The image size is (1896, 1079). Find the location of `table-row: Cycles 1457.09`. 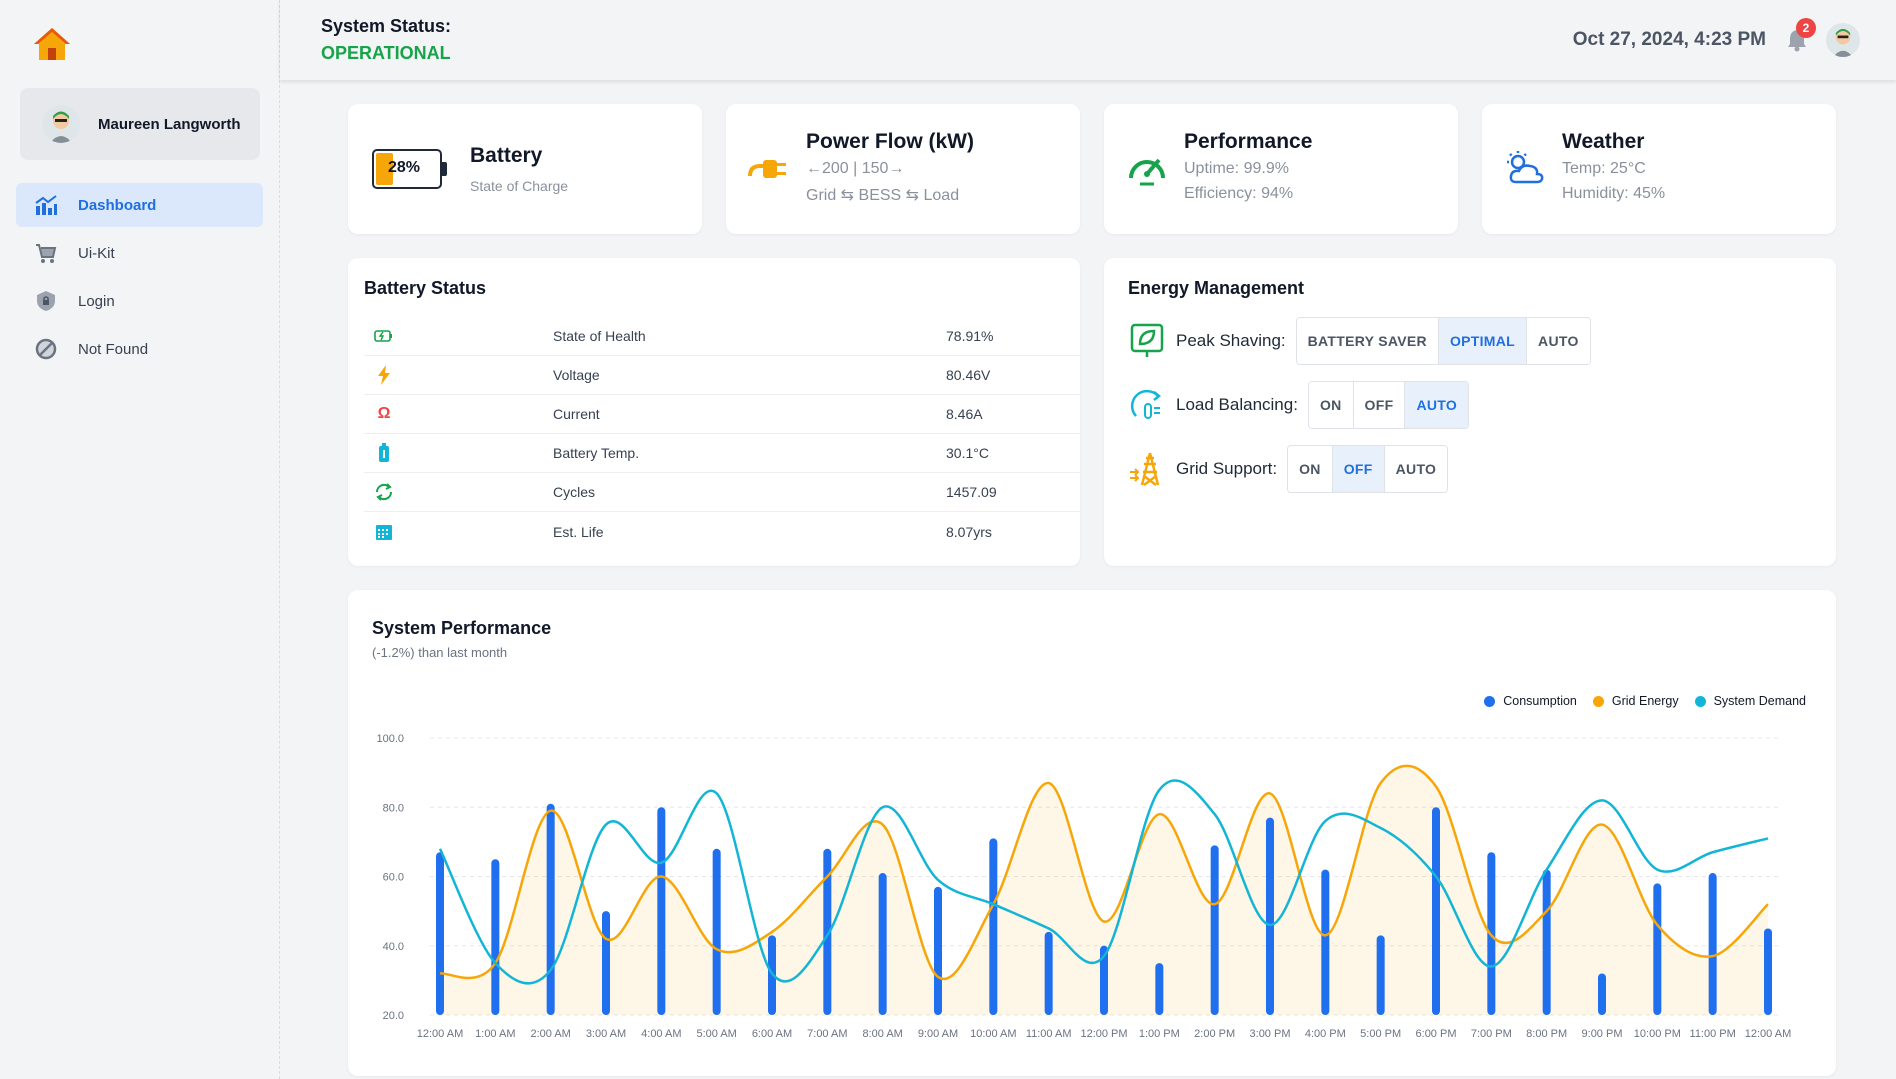

table-row: Cycles 1457.09 is located at coordinates (722, 492).